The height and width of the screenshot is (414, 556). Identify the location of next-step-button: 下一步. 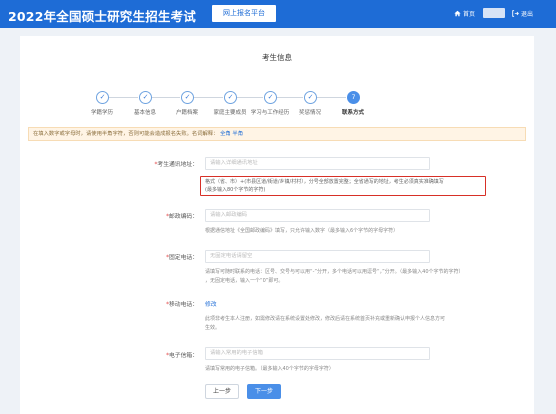
(264, 391).